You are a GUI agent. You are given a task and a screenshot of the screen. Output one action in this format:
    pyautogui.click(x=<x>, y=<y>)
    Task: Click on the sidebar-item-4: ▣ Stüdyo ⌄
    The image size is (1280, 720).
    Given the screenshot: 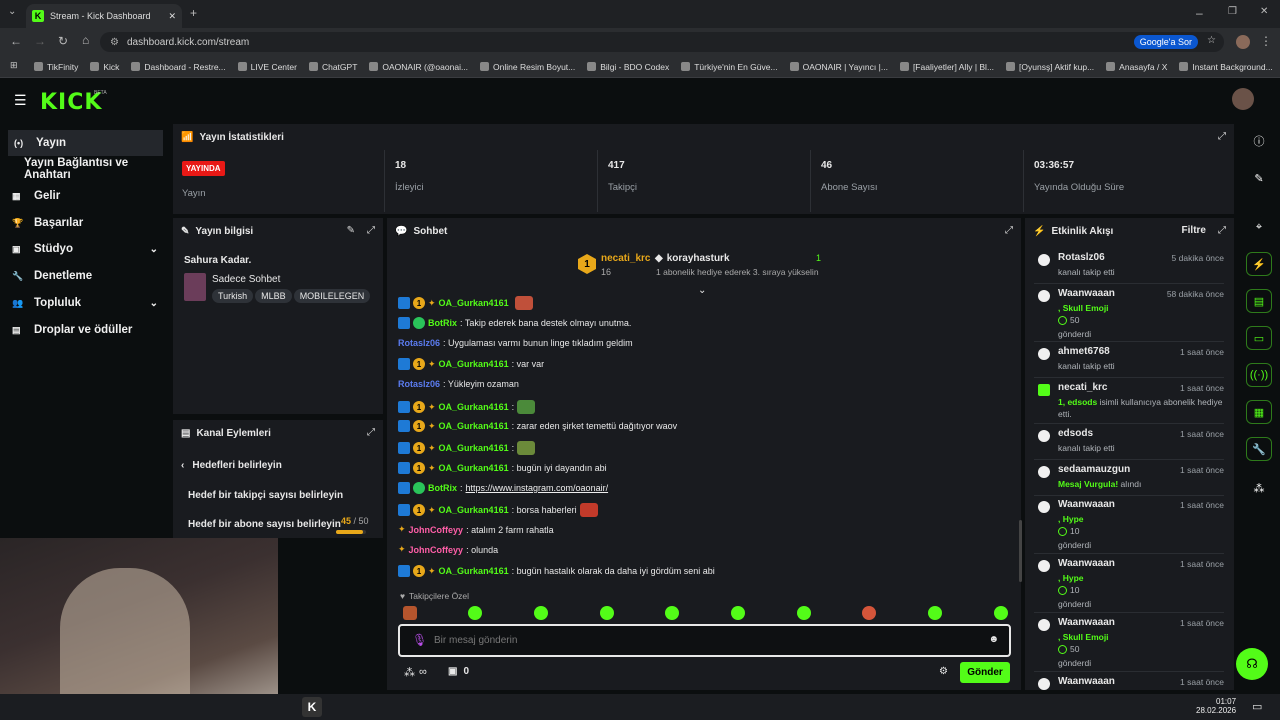 What is the action you would take?
    pyautogui.click(x=86, y=249)
    